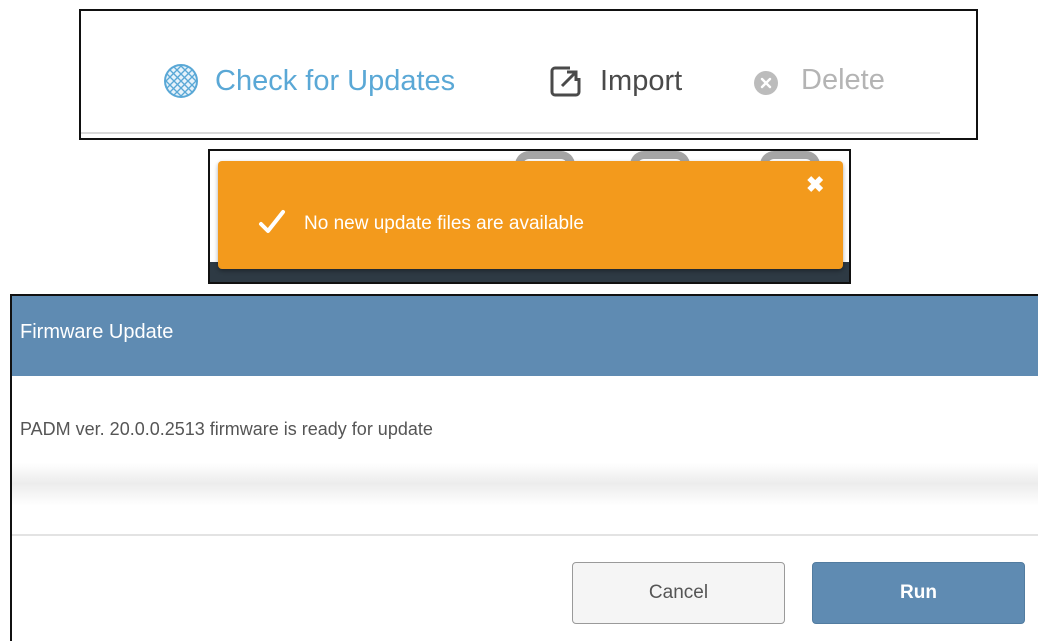 The height and width of the screenshot is (641, 1038). Describe the element at coordinates (444, 223) in the screenshot. I see `toast-message: No new update files are available` at that location.